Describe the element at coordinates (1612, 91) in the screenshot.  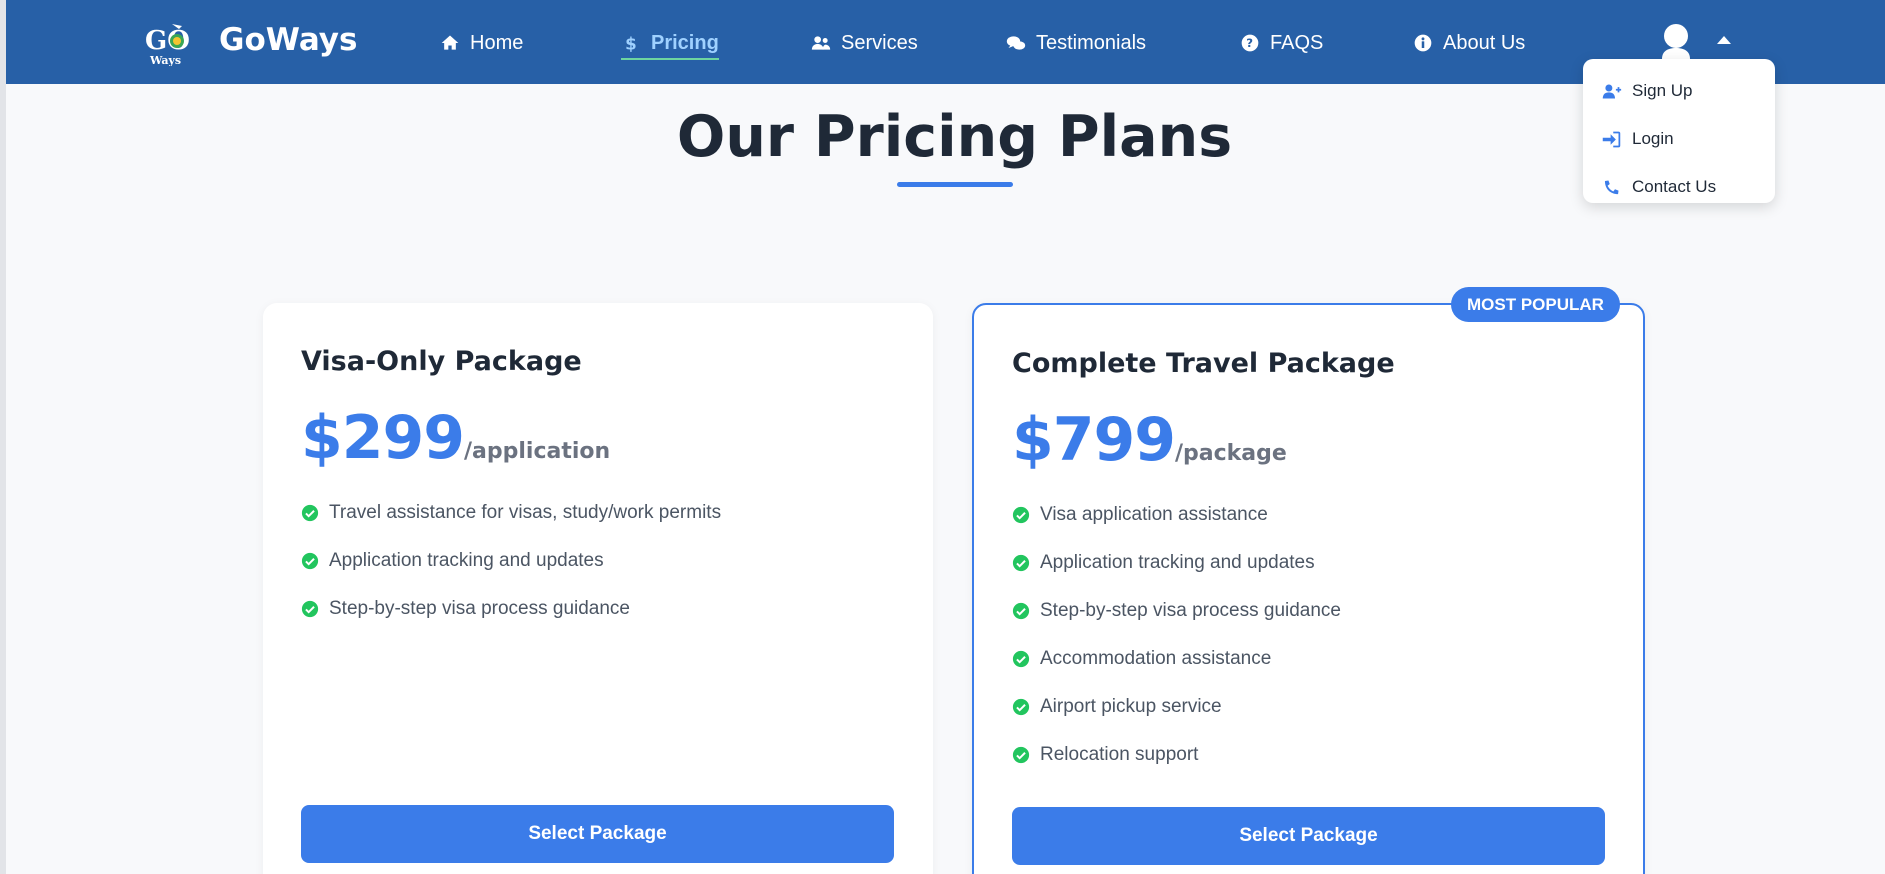
I see `user-plus-icon` at that location.